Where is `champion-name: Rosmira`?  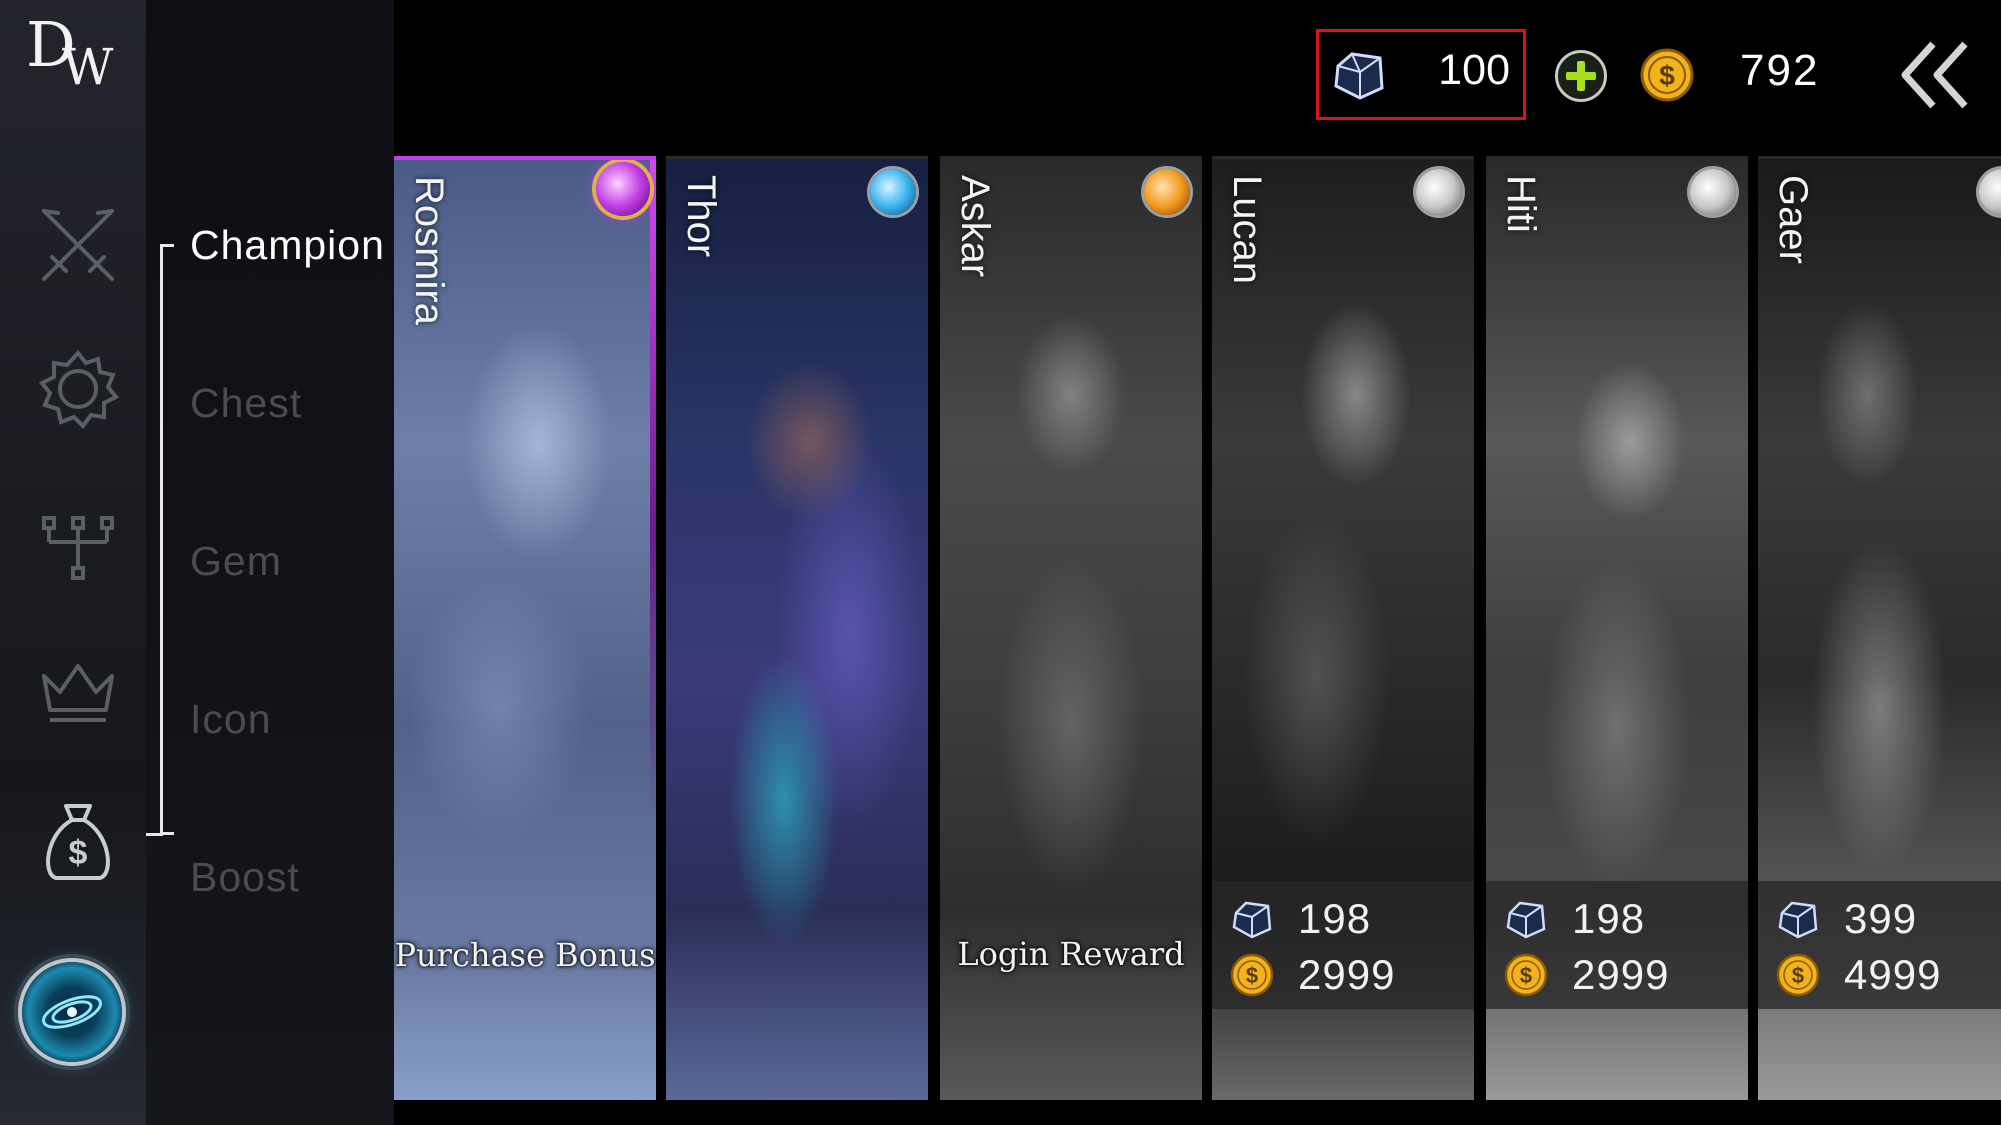 champion-name: Rosmira is located at coordinates (429, 250).